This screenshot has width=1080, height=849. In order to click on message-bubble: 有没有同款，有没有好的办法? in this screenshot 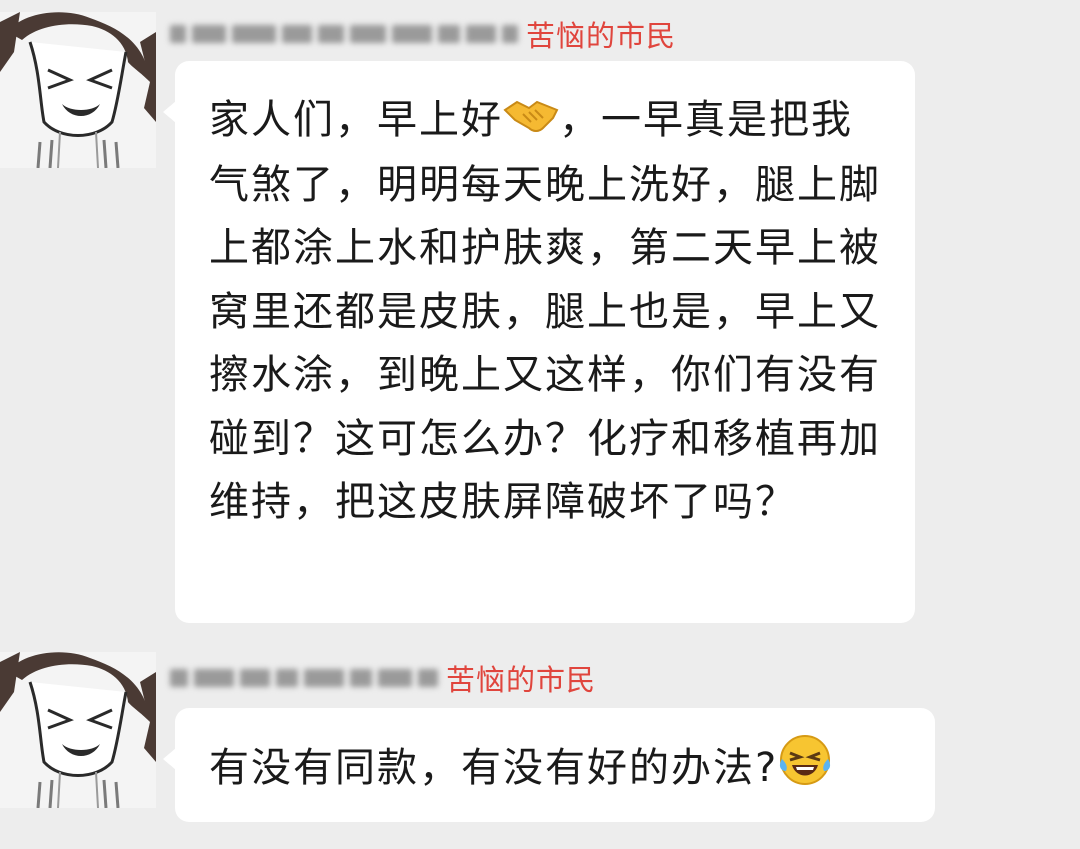, I will do `click(549, 765)`.